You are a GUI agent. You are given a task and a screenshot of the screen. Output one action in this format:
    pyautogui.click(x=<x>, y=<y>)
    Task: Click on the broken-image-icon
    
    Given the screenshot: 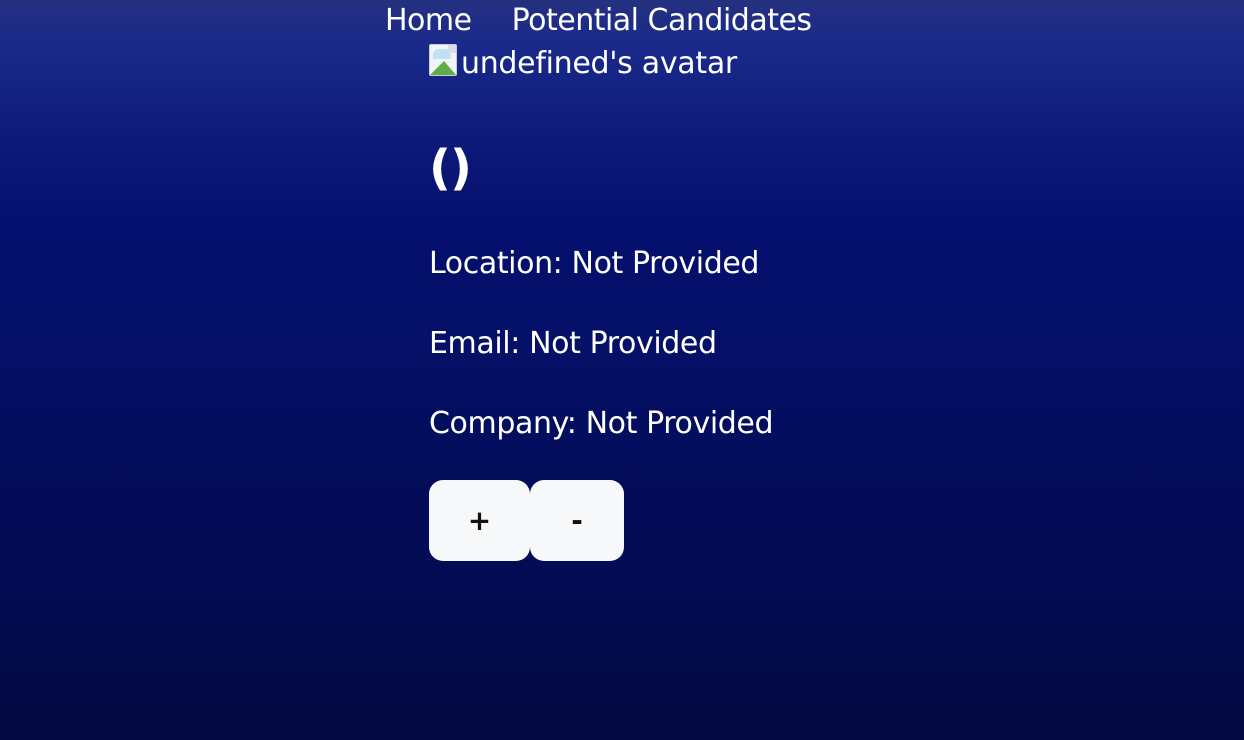 What is the action you would take?
    pyautogui.click(x=445, y=60)
    